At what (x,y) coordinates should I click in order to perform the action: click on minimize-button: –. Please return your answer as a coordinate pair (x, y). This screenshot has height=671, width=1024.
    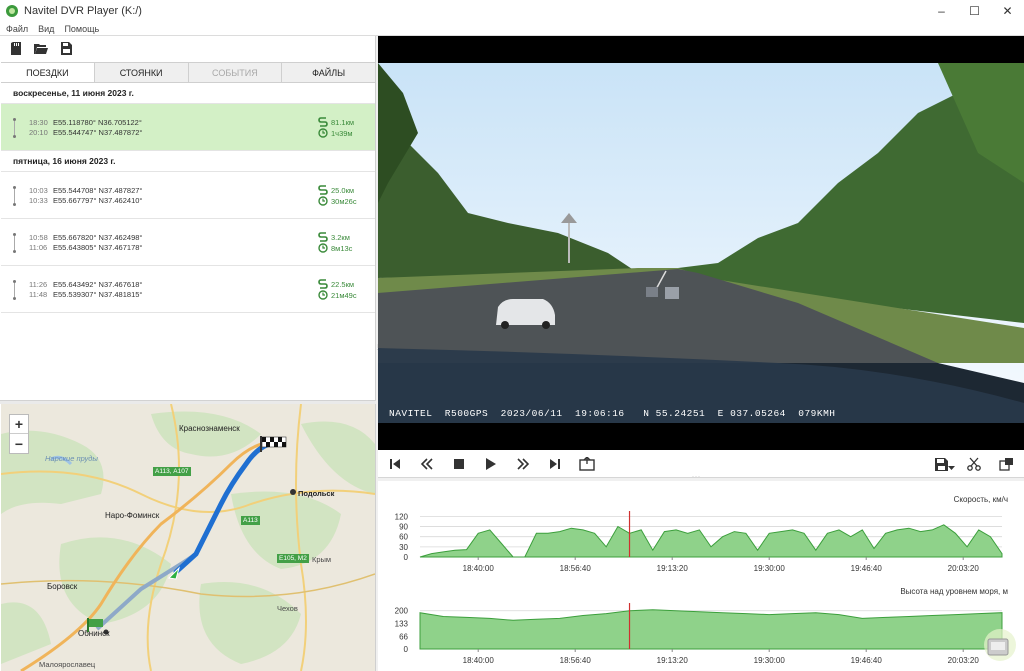
    Looking at the image, I should click on (941, 11).